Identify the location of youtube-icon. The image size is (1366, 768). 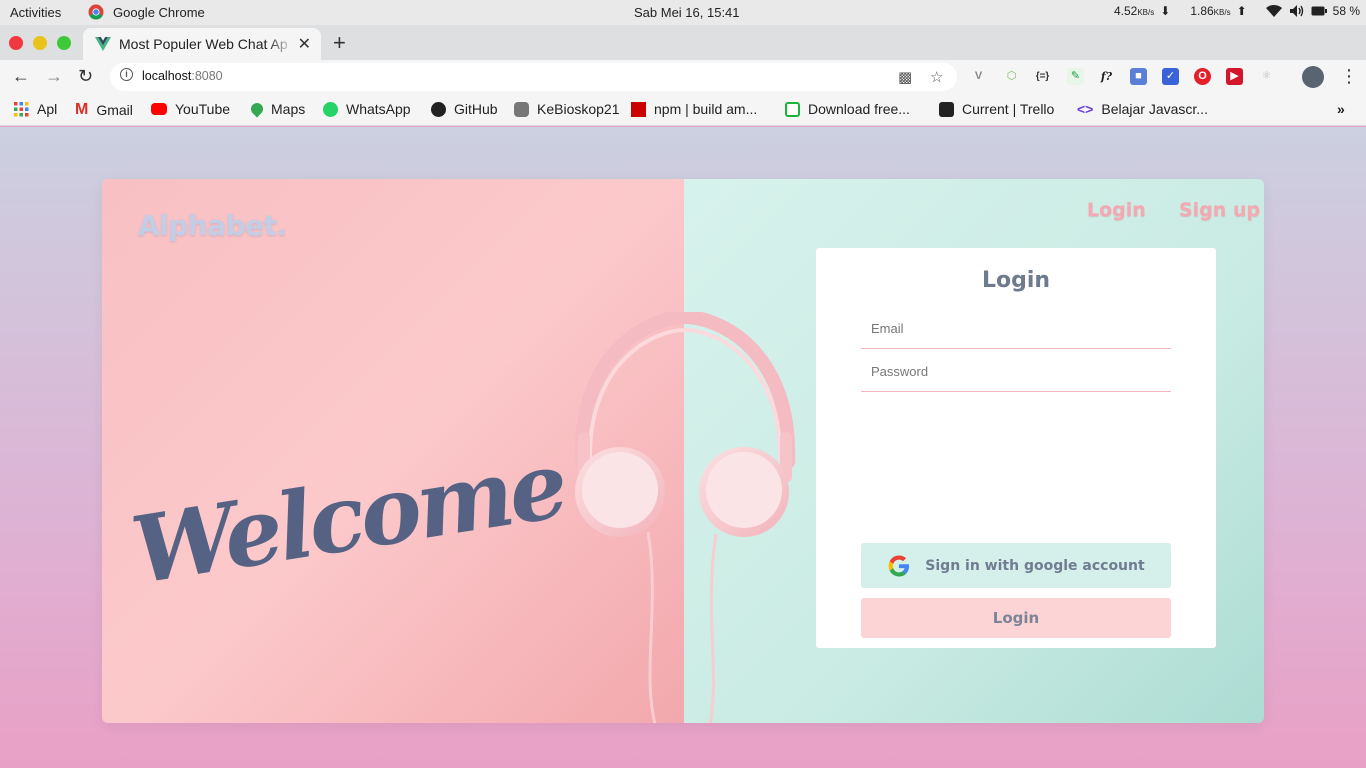
(159, 109).